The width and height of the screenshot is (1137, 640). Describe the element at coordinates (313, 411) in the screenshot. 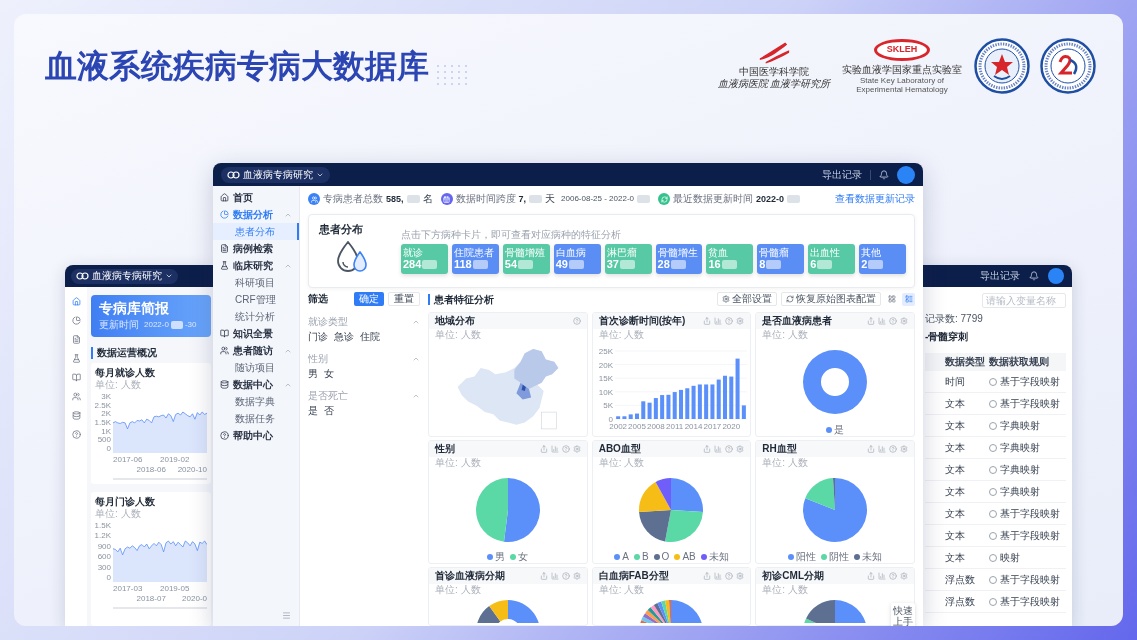

I see `filter-option: 是` at that location.